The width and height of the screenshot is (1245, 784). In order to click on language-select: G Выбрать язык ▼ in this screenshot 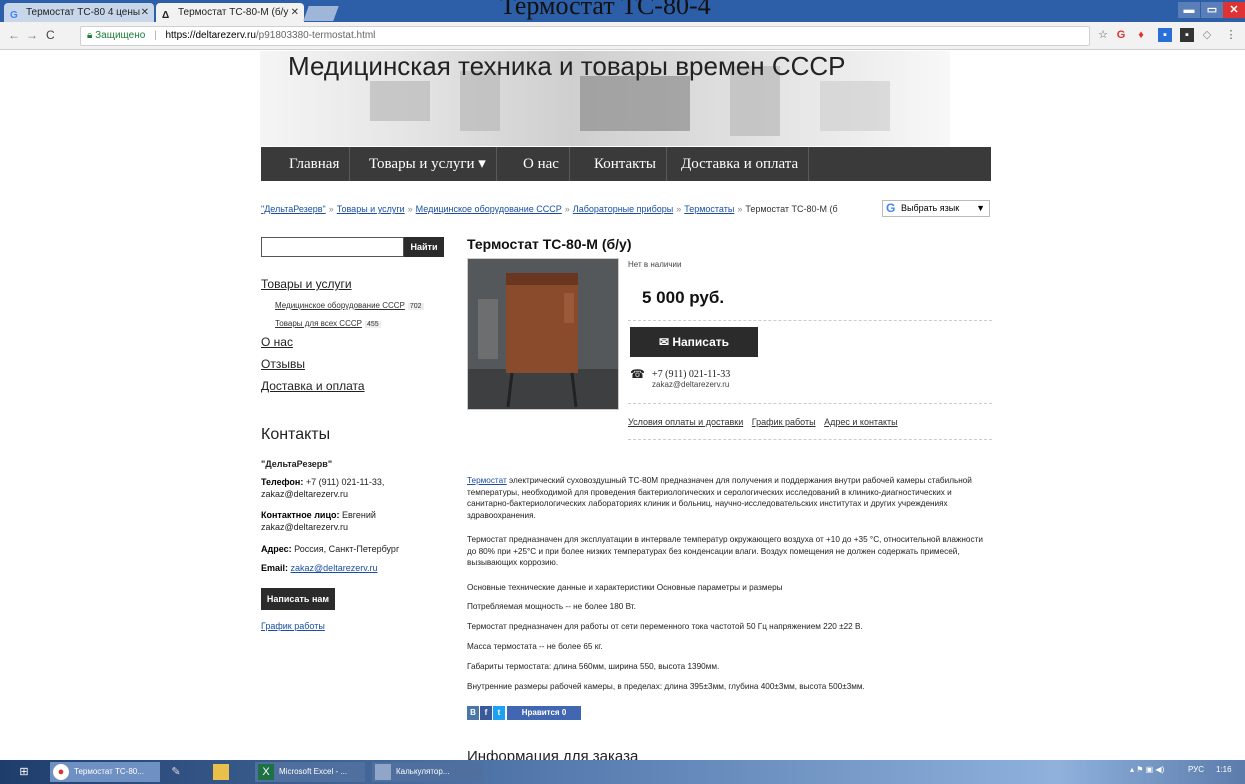, I will do `click(936, 208)`.